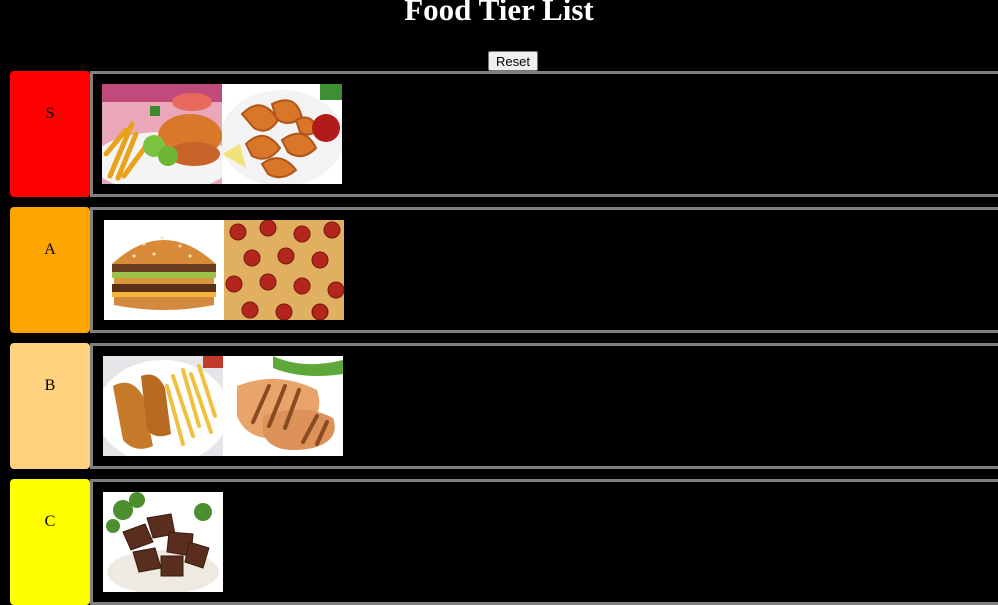 Image resolution: width=998 pixels, height=605 pixels. Describe the element at coordinates (50, 270) in the screenshot. I see `tier-label-a: A` at that location.